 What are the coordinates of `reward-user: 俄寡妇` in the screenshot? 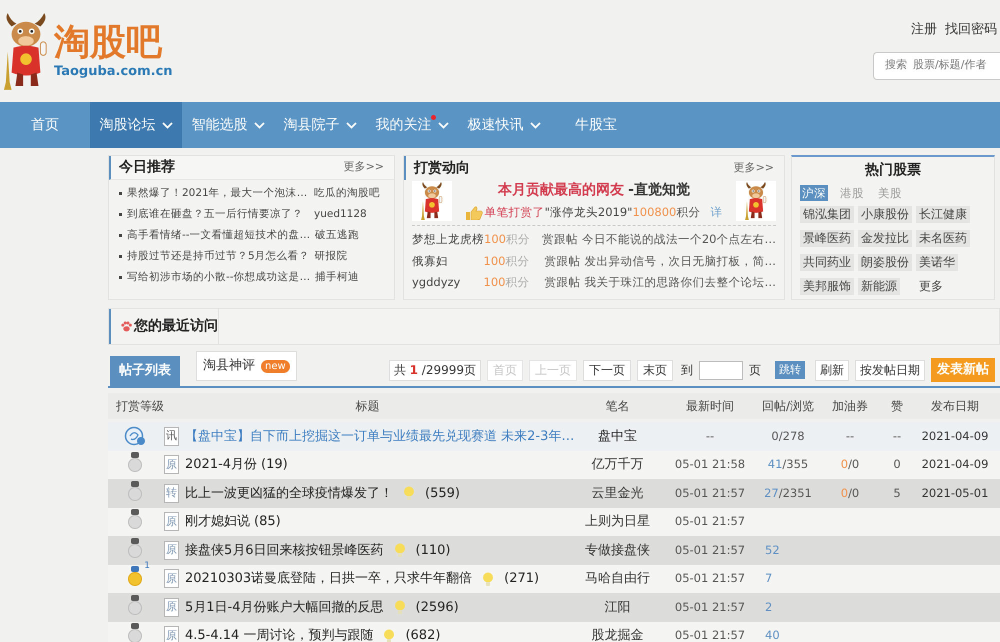 It's located at (448, 261).